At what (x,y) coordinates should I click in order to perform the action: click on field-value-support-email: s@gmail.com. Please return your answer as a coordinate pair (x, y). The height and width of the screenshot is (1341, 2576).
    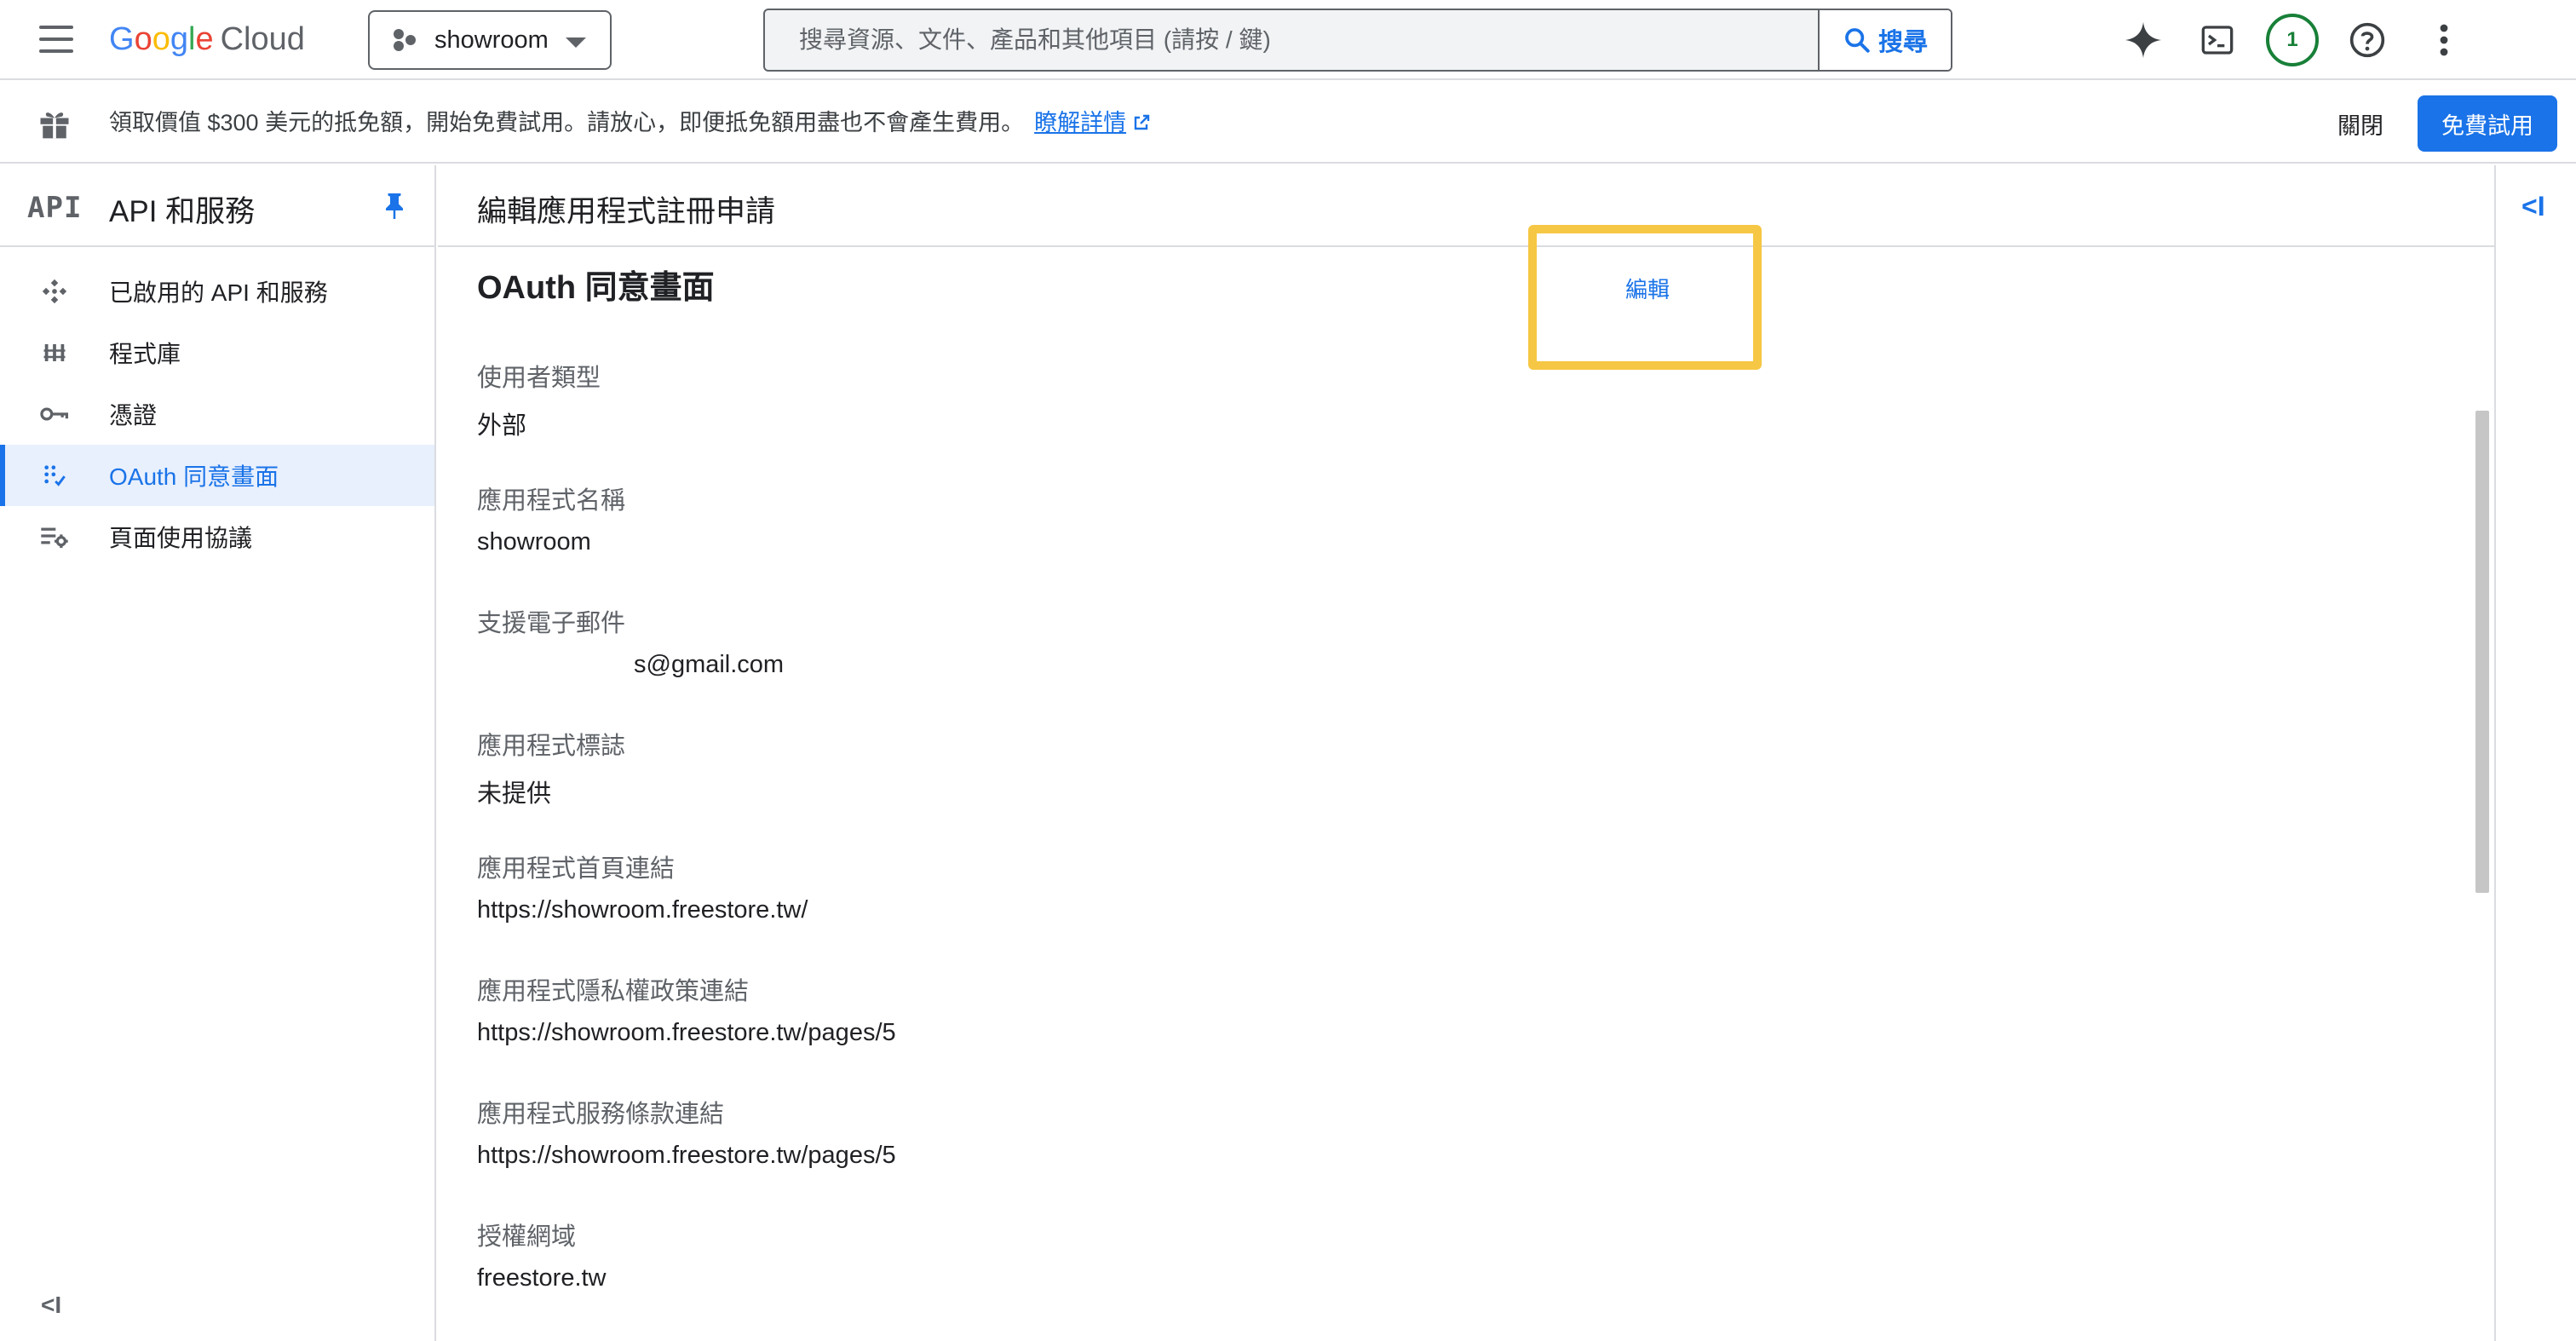
    Looking at the image, I should click on (630, 665).